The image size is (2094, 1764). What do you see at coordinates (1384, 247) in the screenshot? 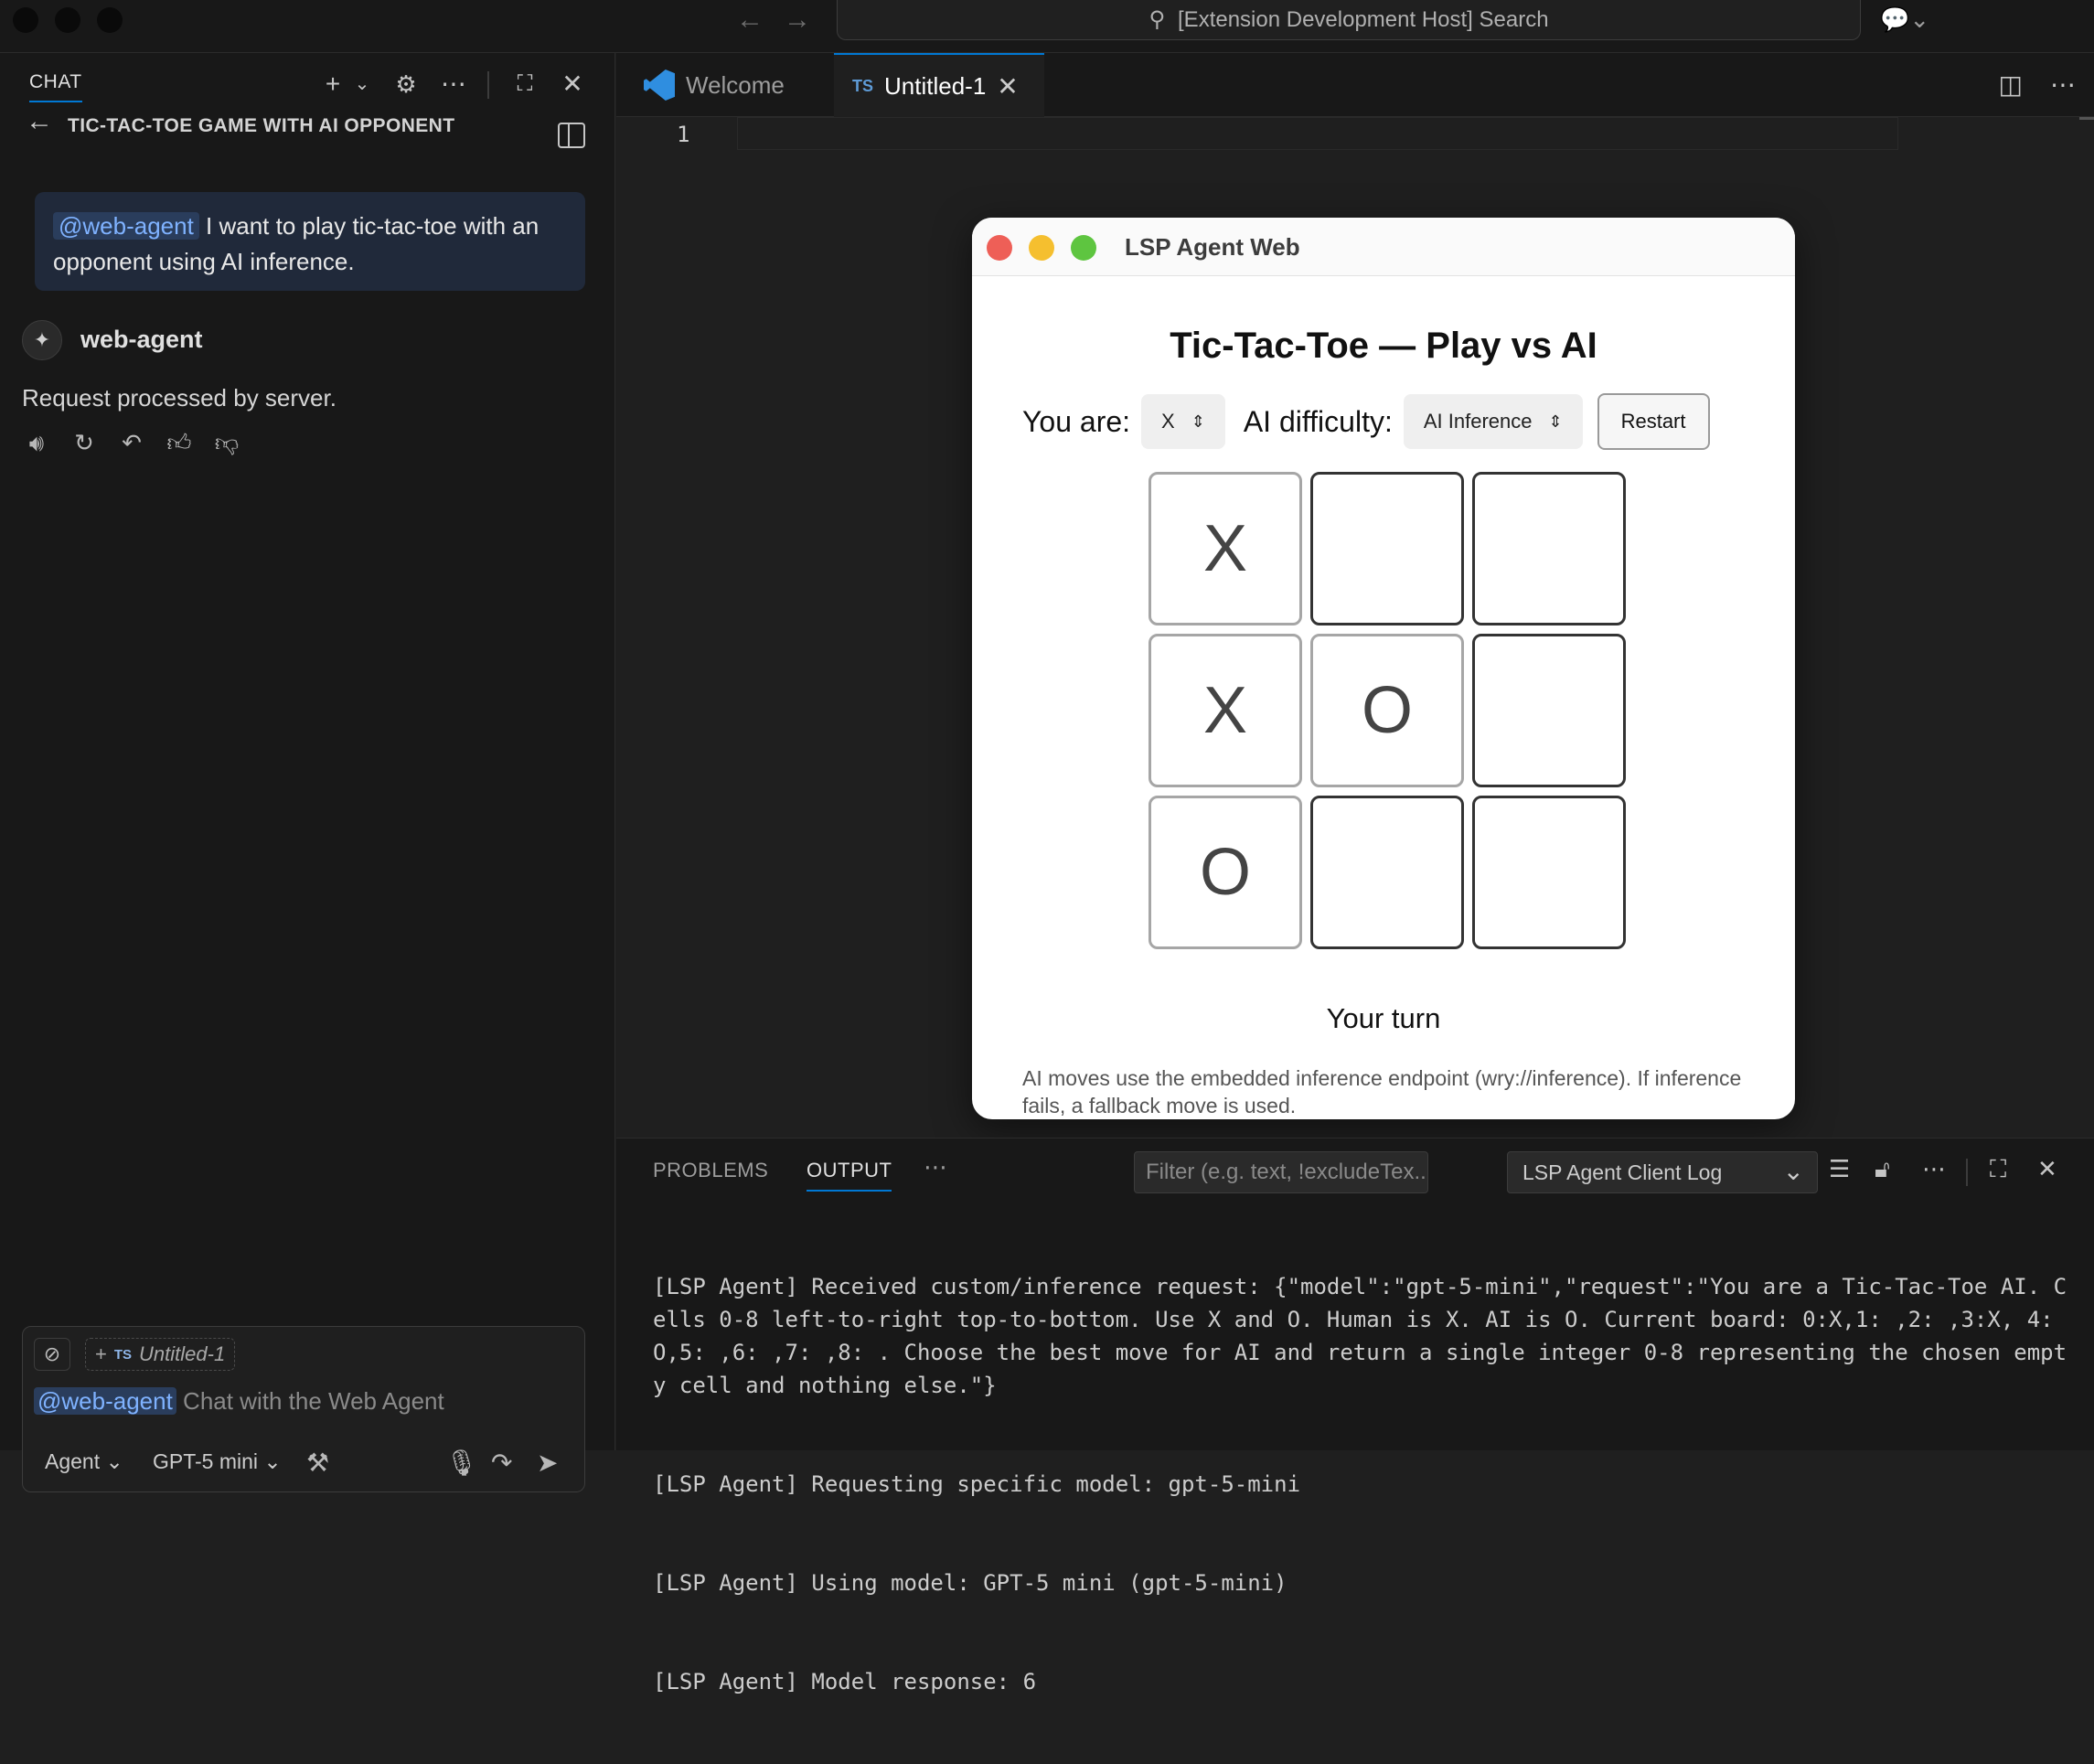
I see `lsp-titlebar: LSP Agent Web` at bounding box center [1384, 247].